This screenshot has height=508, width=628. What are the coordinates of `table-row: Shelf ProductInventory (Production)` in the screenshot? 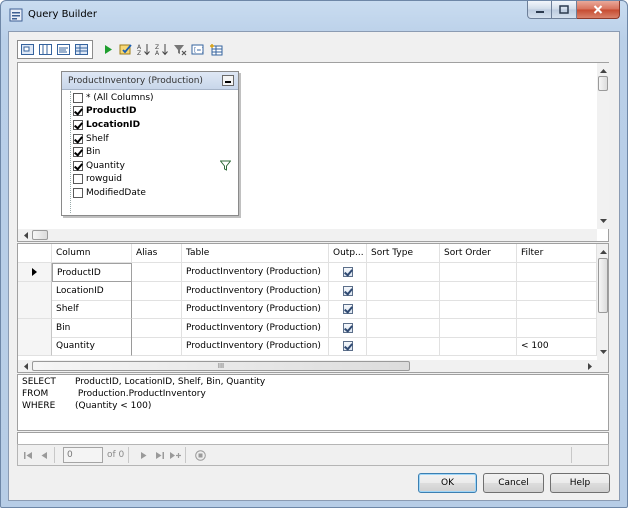 It's located at (307, 309).